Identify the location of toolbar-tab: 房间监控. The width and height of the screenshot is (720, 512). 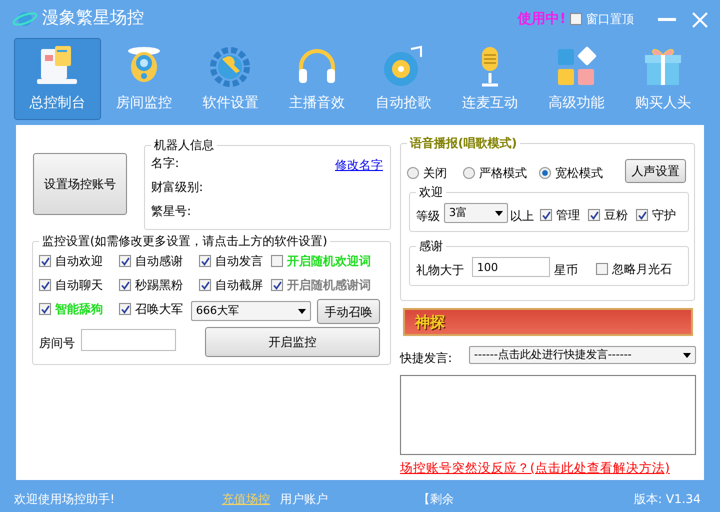
(143, 79).